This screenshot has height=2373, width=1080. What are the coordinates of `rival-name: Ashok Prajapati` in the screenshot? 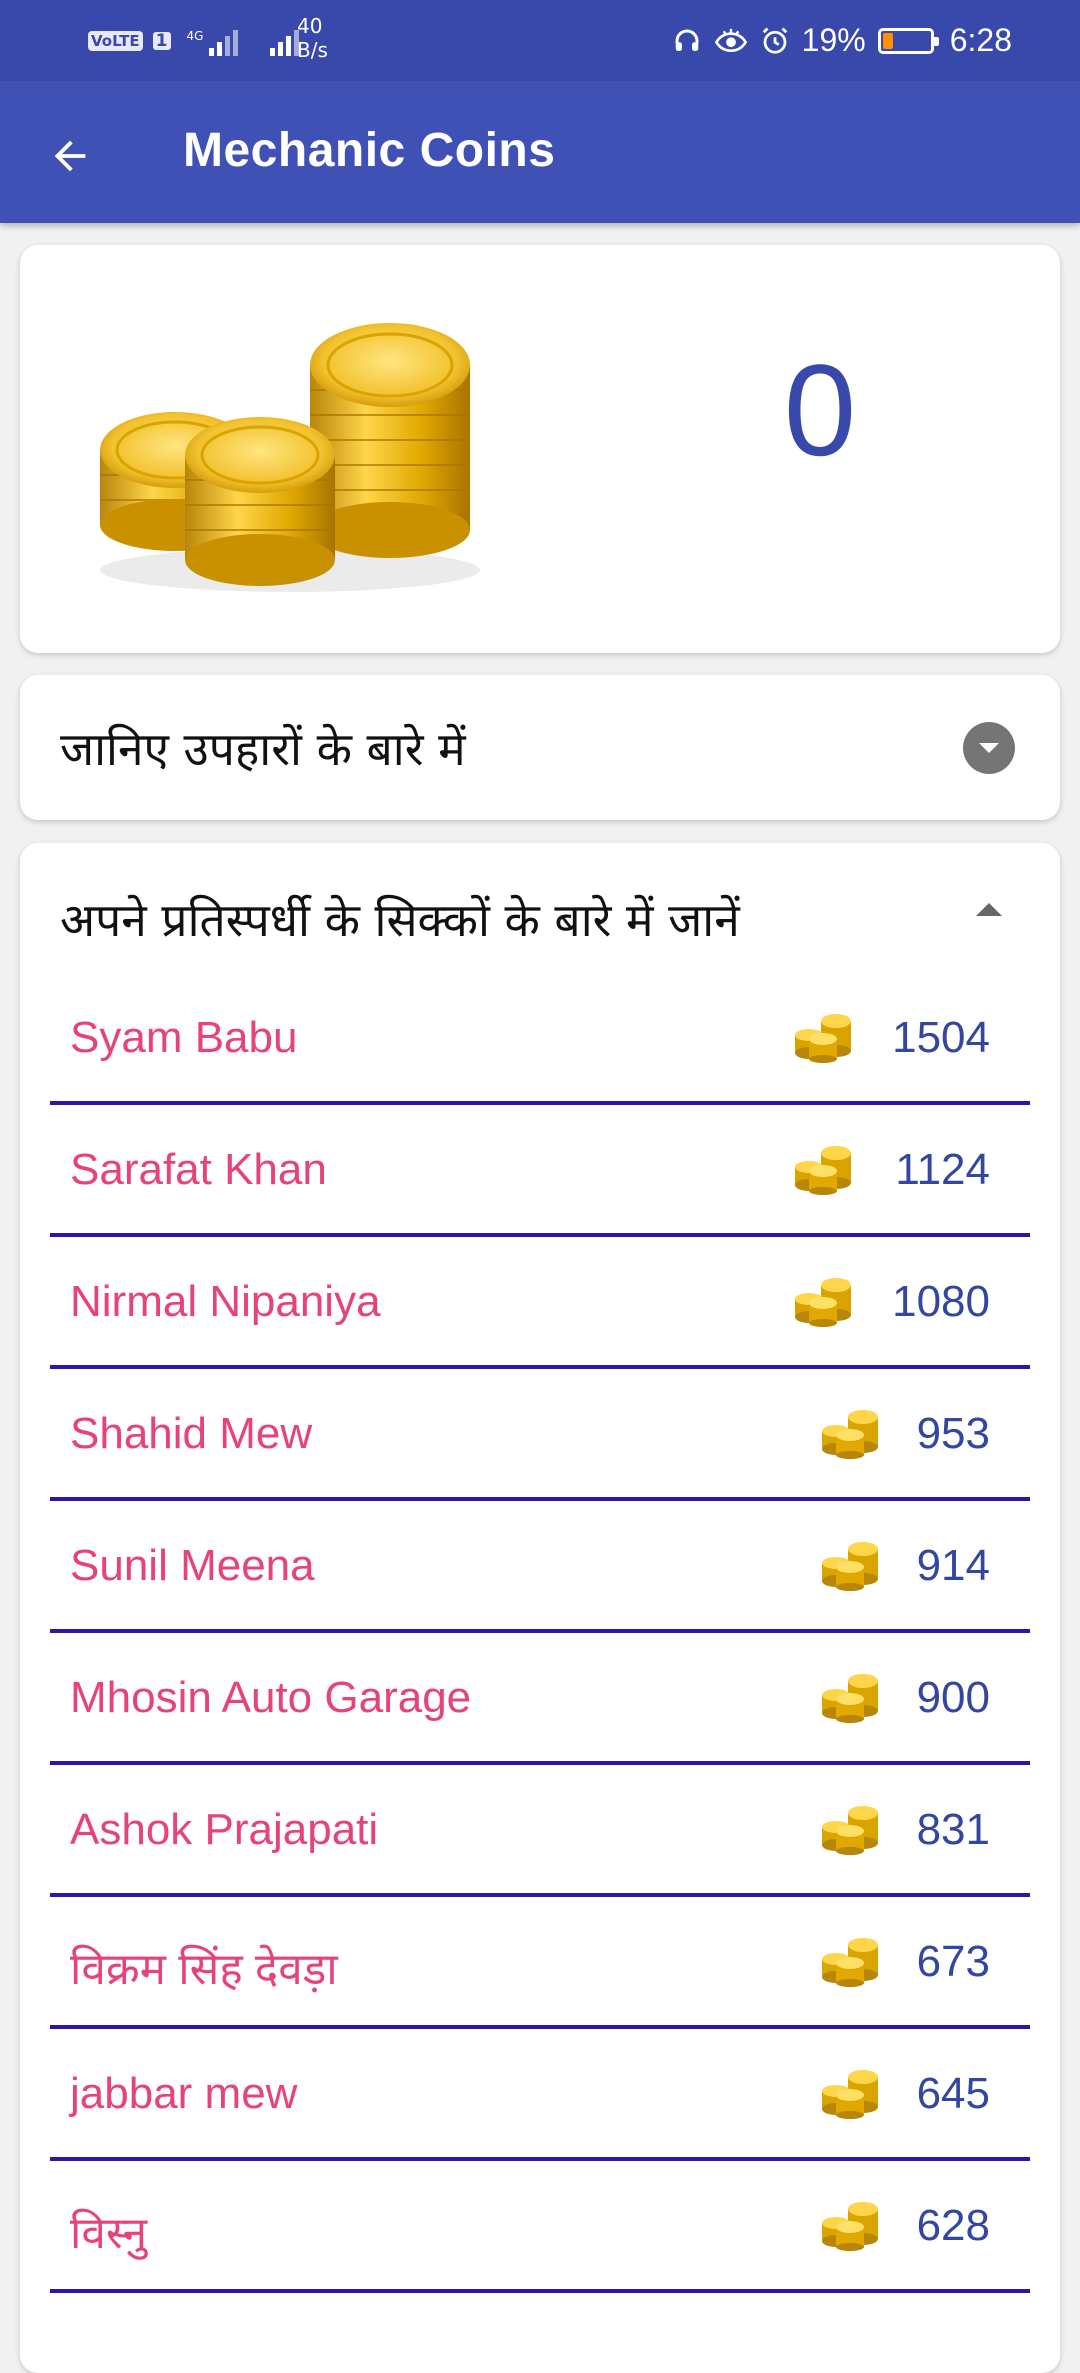 It's located at (224, 1829).